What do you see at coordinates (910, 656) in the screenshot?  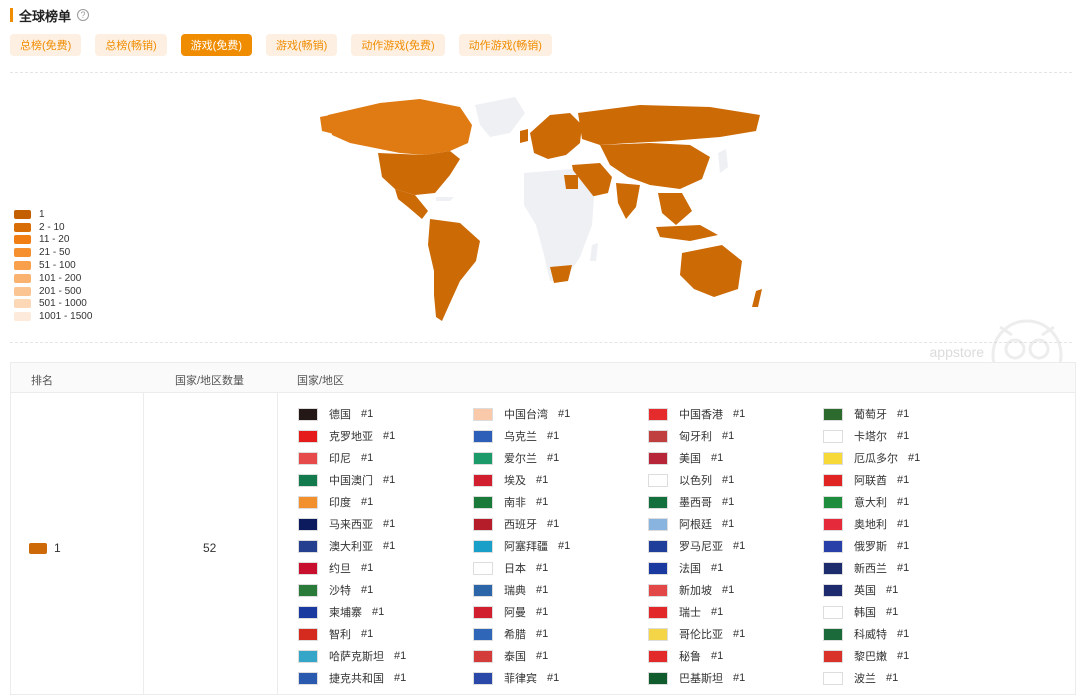 I see `country-item: 黎巴嫩 #1` at bounding box center [910, 656].